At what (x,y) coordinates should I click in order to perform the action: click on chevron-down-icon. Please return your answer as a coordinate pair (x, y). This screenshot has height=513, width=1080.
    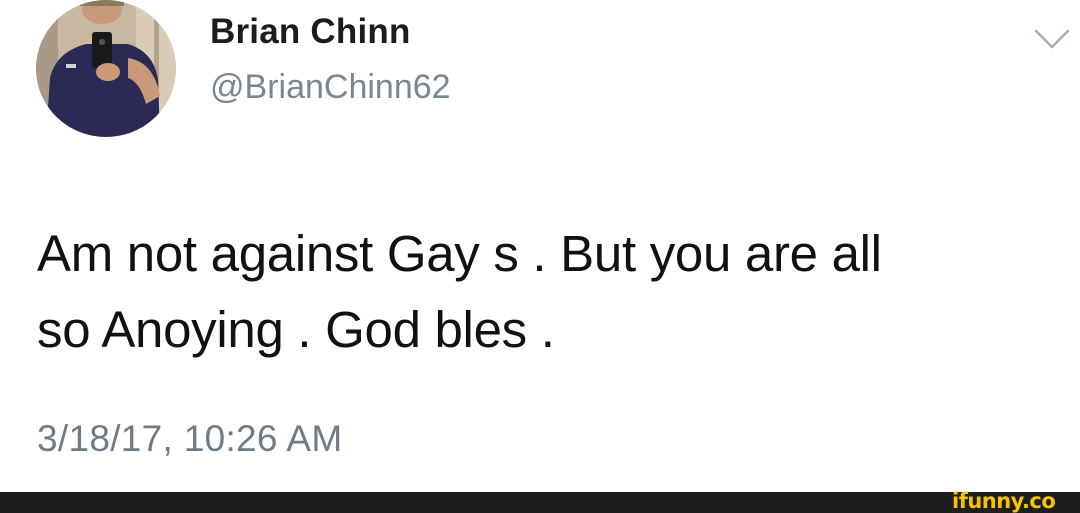
    Looking at the image, I should click on (1052, 39).